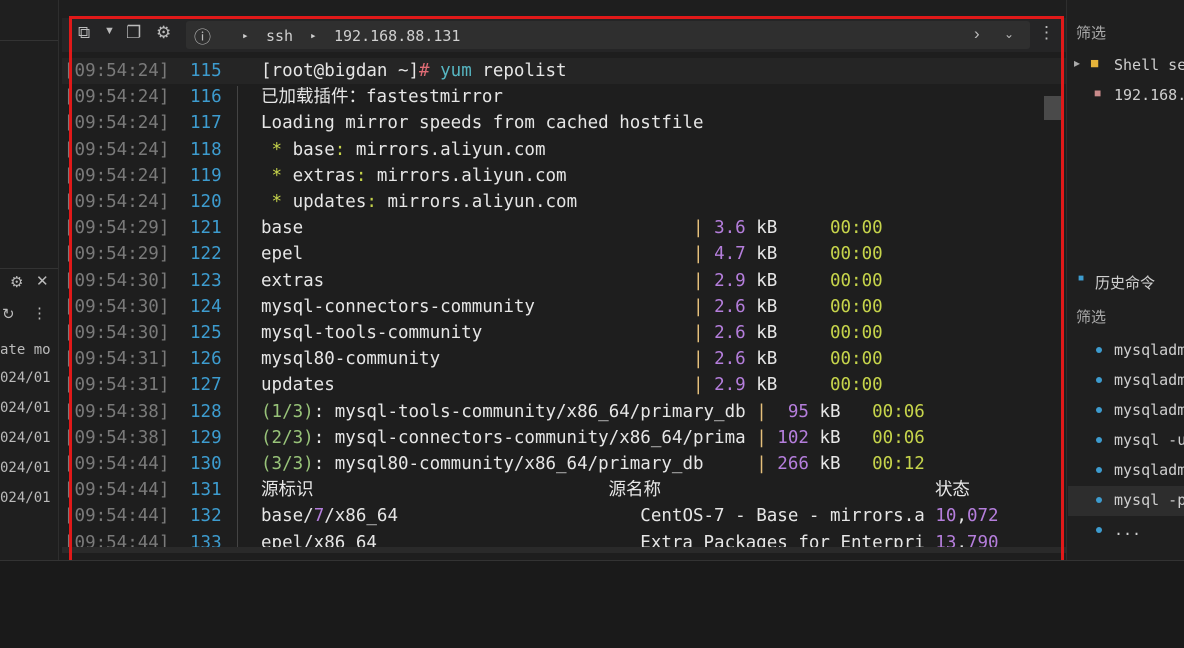 This screenshot has height=648, width=1184. What do you see at coordinates (29, 20) in the screenshot?
I see `left-panel-header` at bounding box center [29, 20].